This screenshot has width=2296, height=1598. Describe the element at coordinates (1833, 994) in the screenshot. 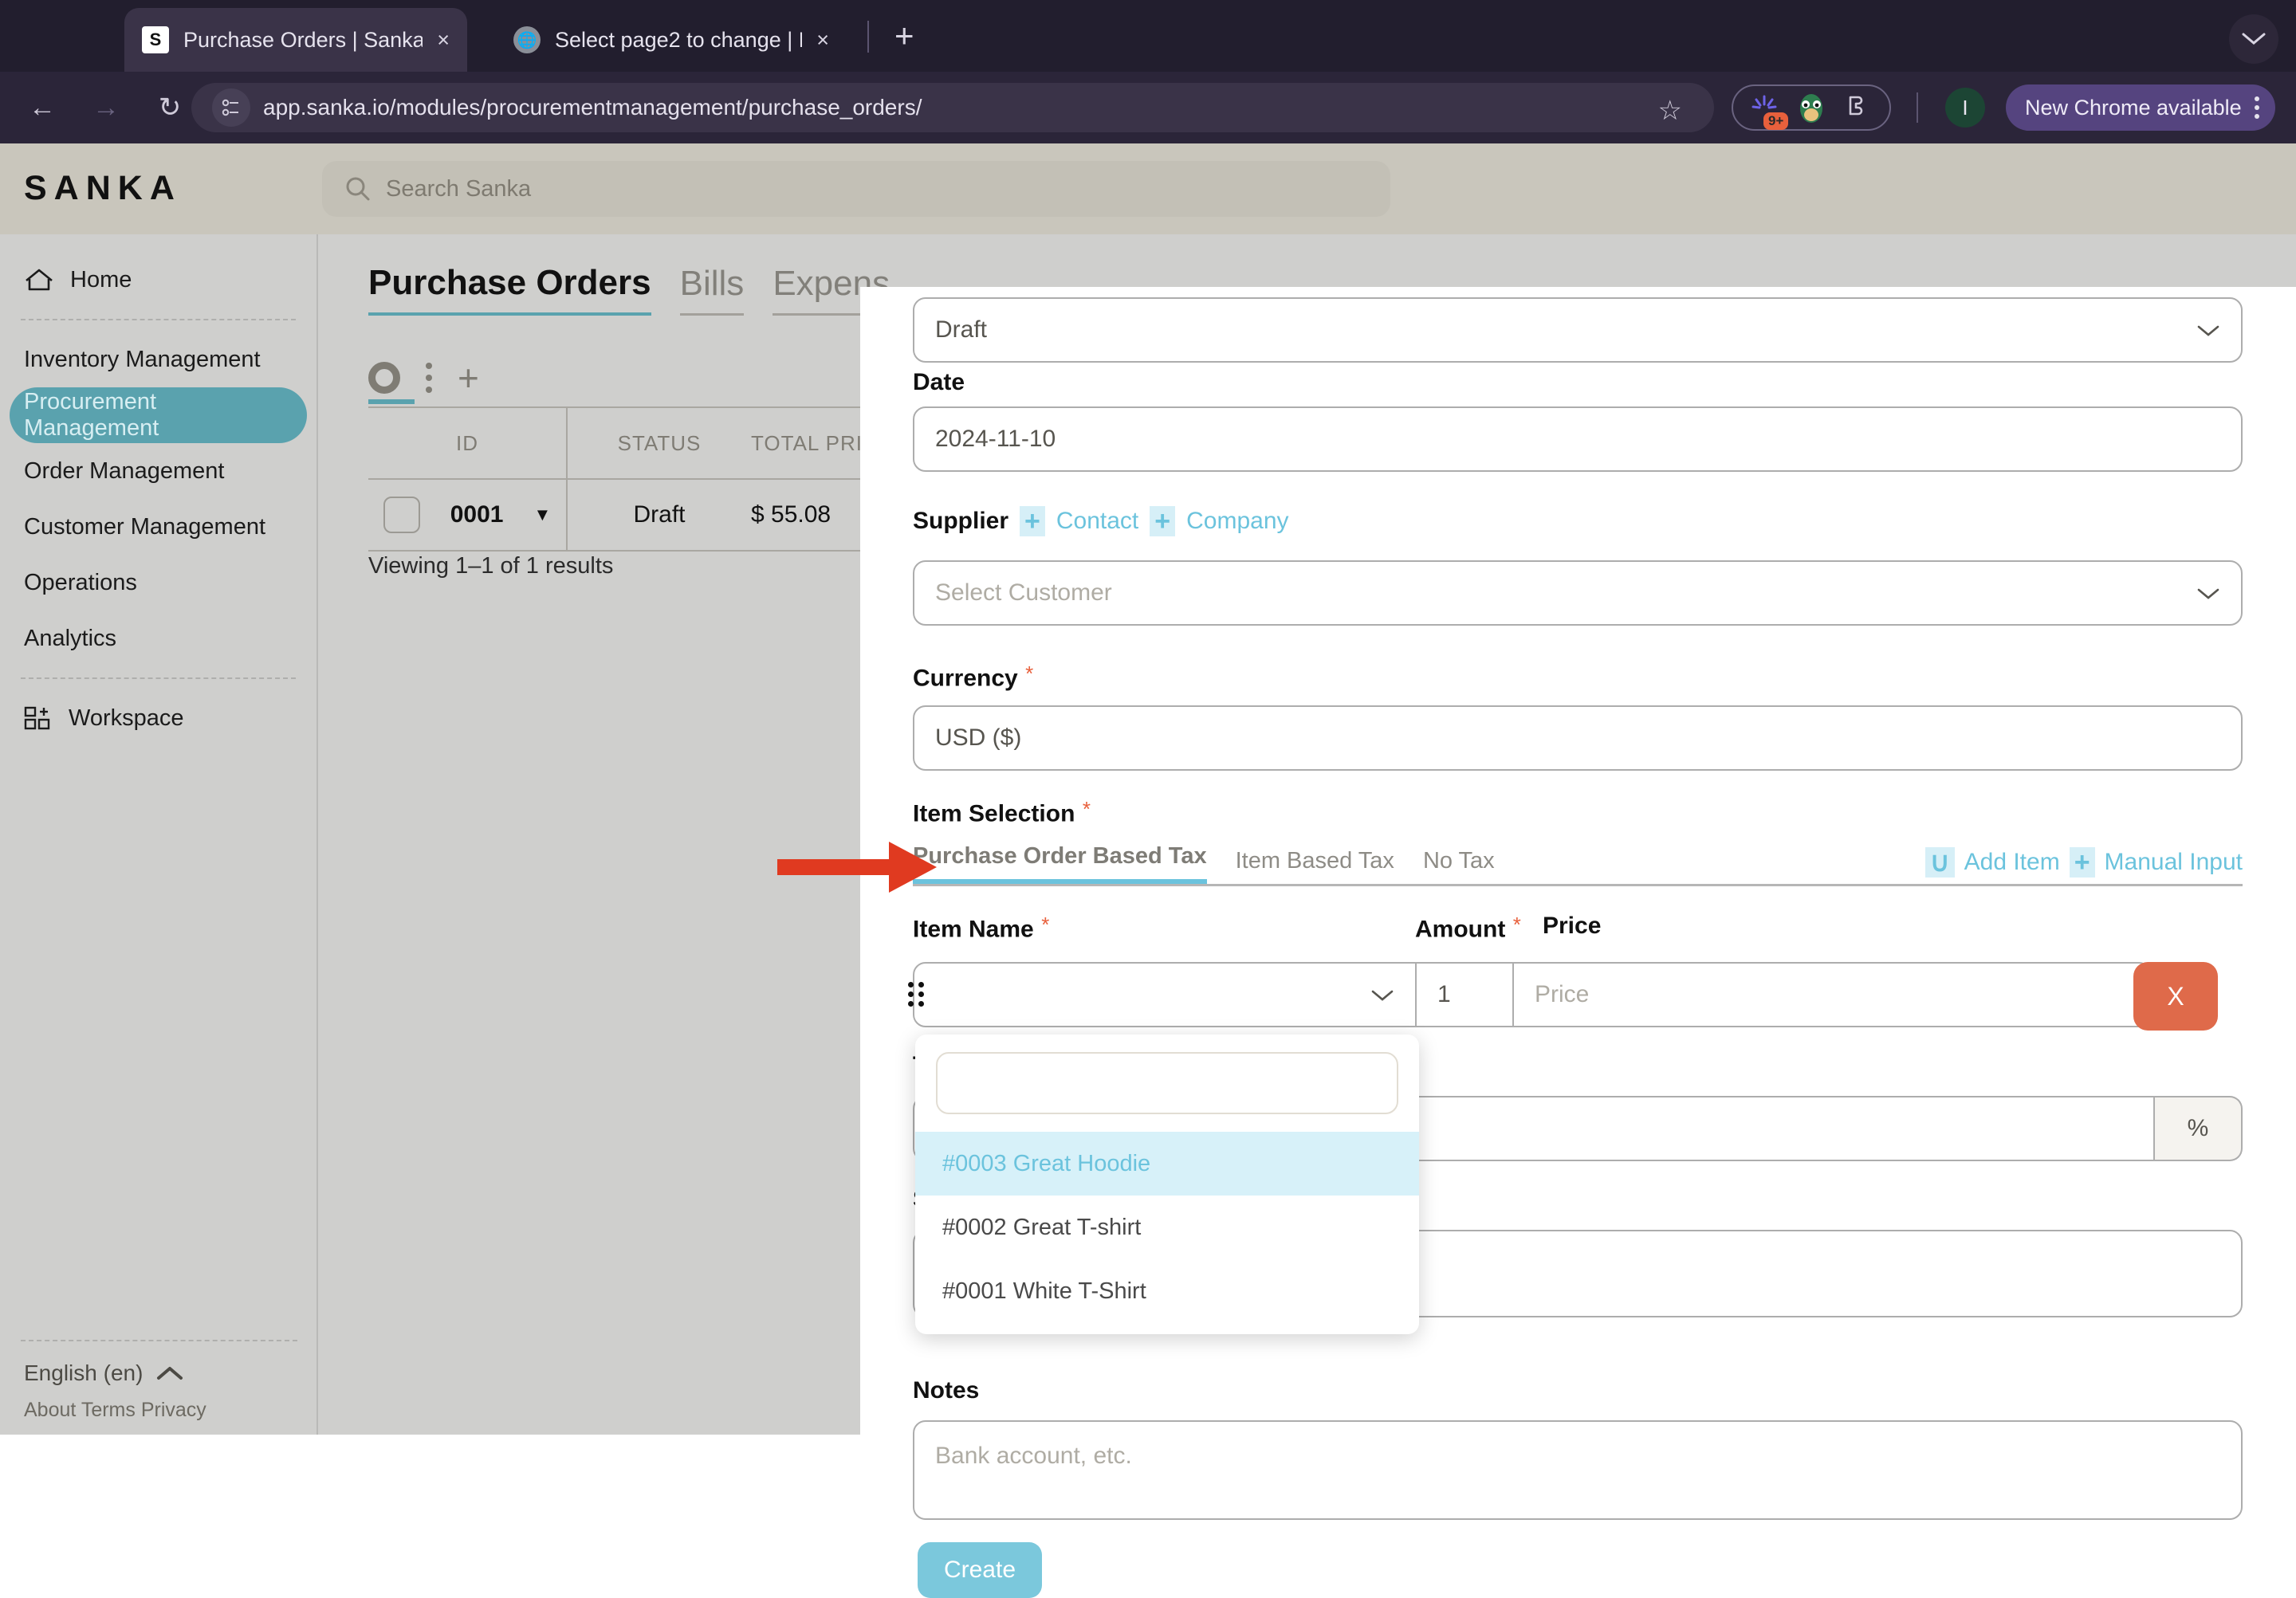

I see `price-input: Price` at that location.